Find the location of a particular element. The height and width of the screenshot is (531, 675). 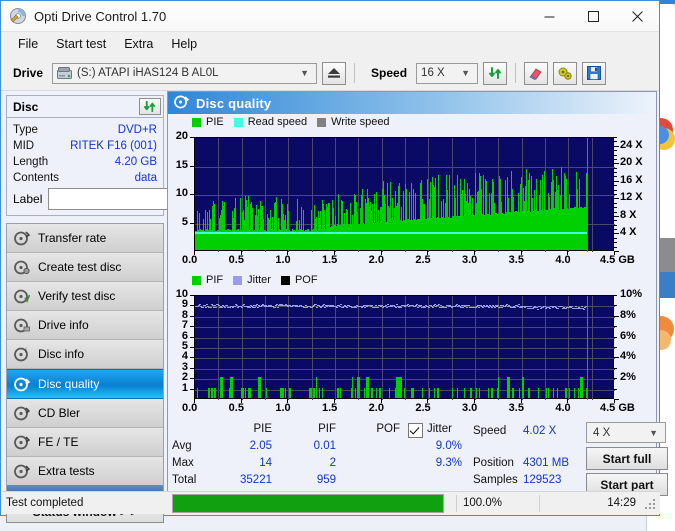

y-axis-tick-label: 10 is located at coordinates (181, 193).